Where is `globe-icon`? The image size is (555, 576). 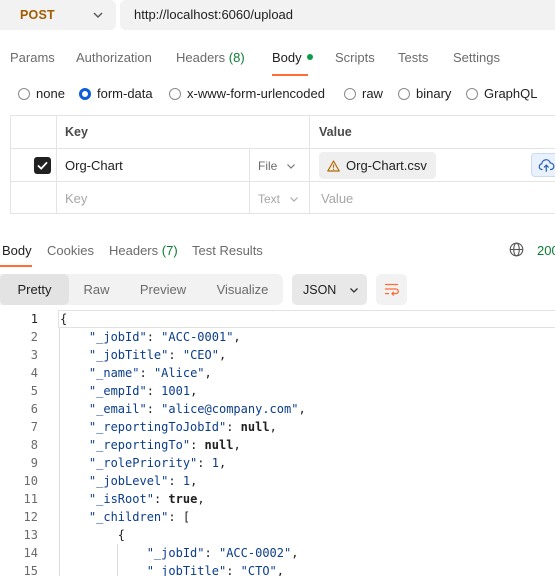
globe-icon is located at coordinates (516, 249).